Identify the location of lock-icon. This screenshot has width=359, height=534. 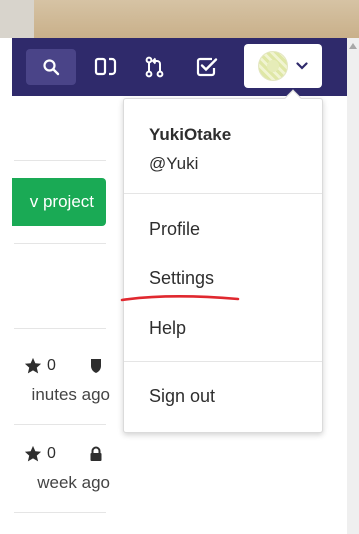
(96, 453).